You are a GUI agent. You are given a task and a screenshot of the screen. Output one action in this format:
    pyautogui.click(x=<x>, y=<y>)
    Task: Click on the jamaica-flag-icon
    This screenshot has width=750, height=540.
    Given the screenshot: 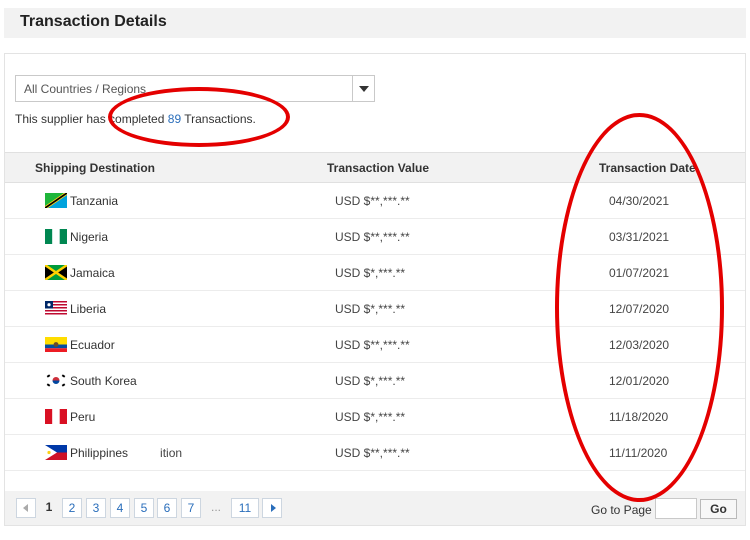 What is the action you would take?
    pyautogui.click(x=56, y=272)
    